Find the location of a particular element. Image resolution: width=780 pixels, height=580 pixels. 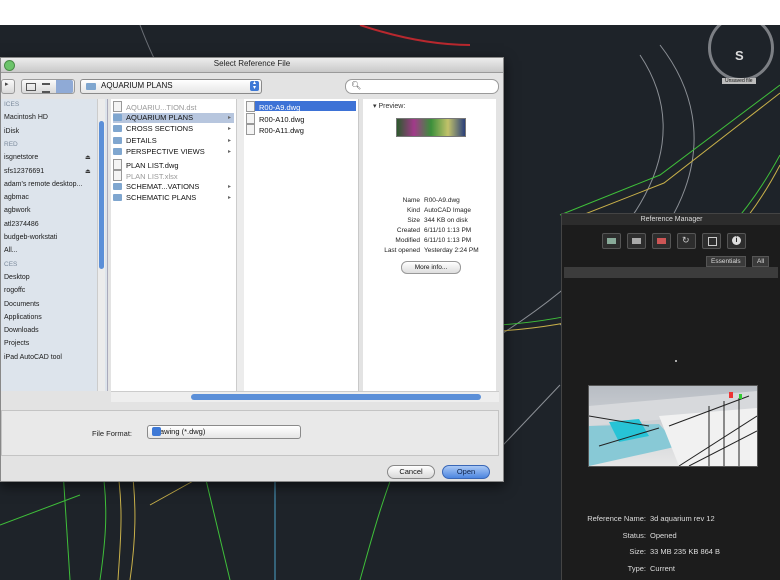

sidebar-item: Downloads is located at coordinates (21, 330).